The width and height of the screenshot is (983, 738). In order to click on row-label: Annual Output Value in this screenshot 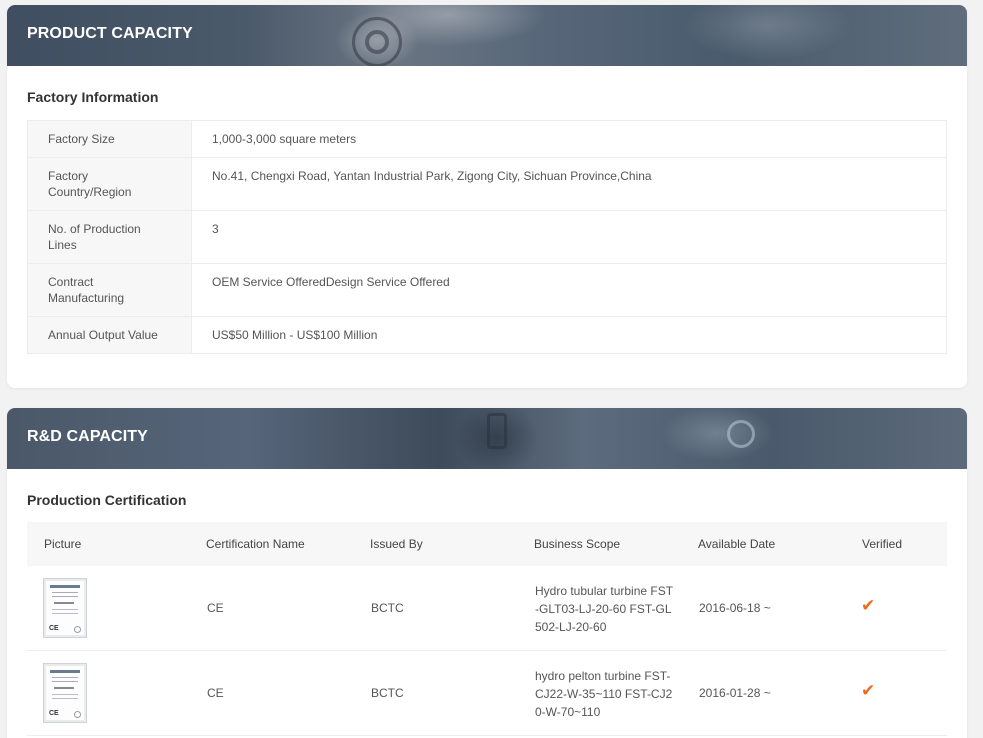, I will do `click(109, 335)`.